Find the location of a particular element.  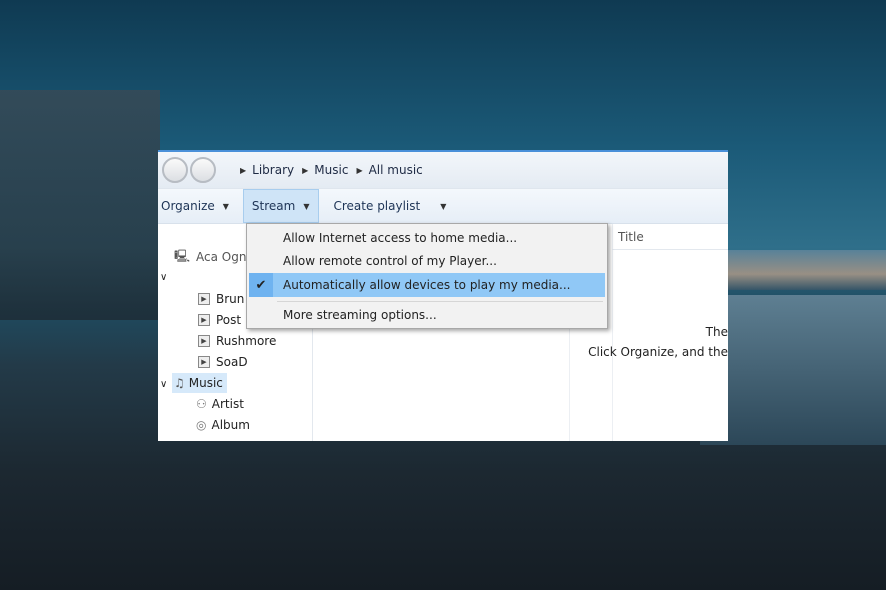

nav-playlist: ▶ SoaD is located at coordinates (223, 362).